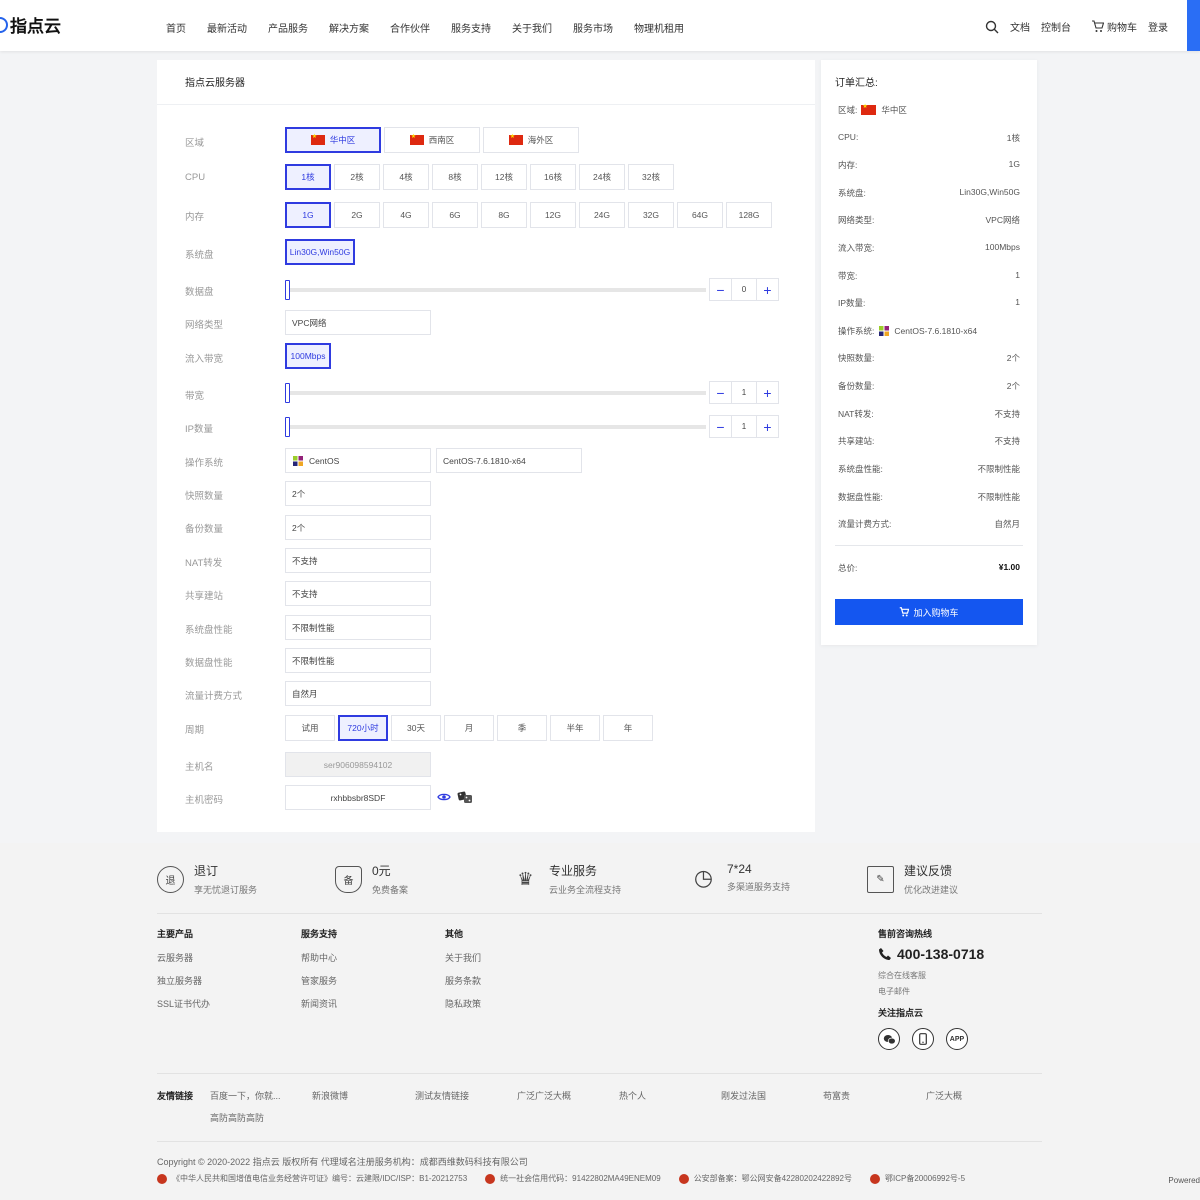  I want to click on friend-link: 苟富贵, so click(836, 1095).